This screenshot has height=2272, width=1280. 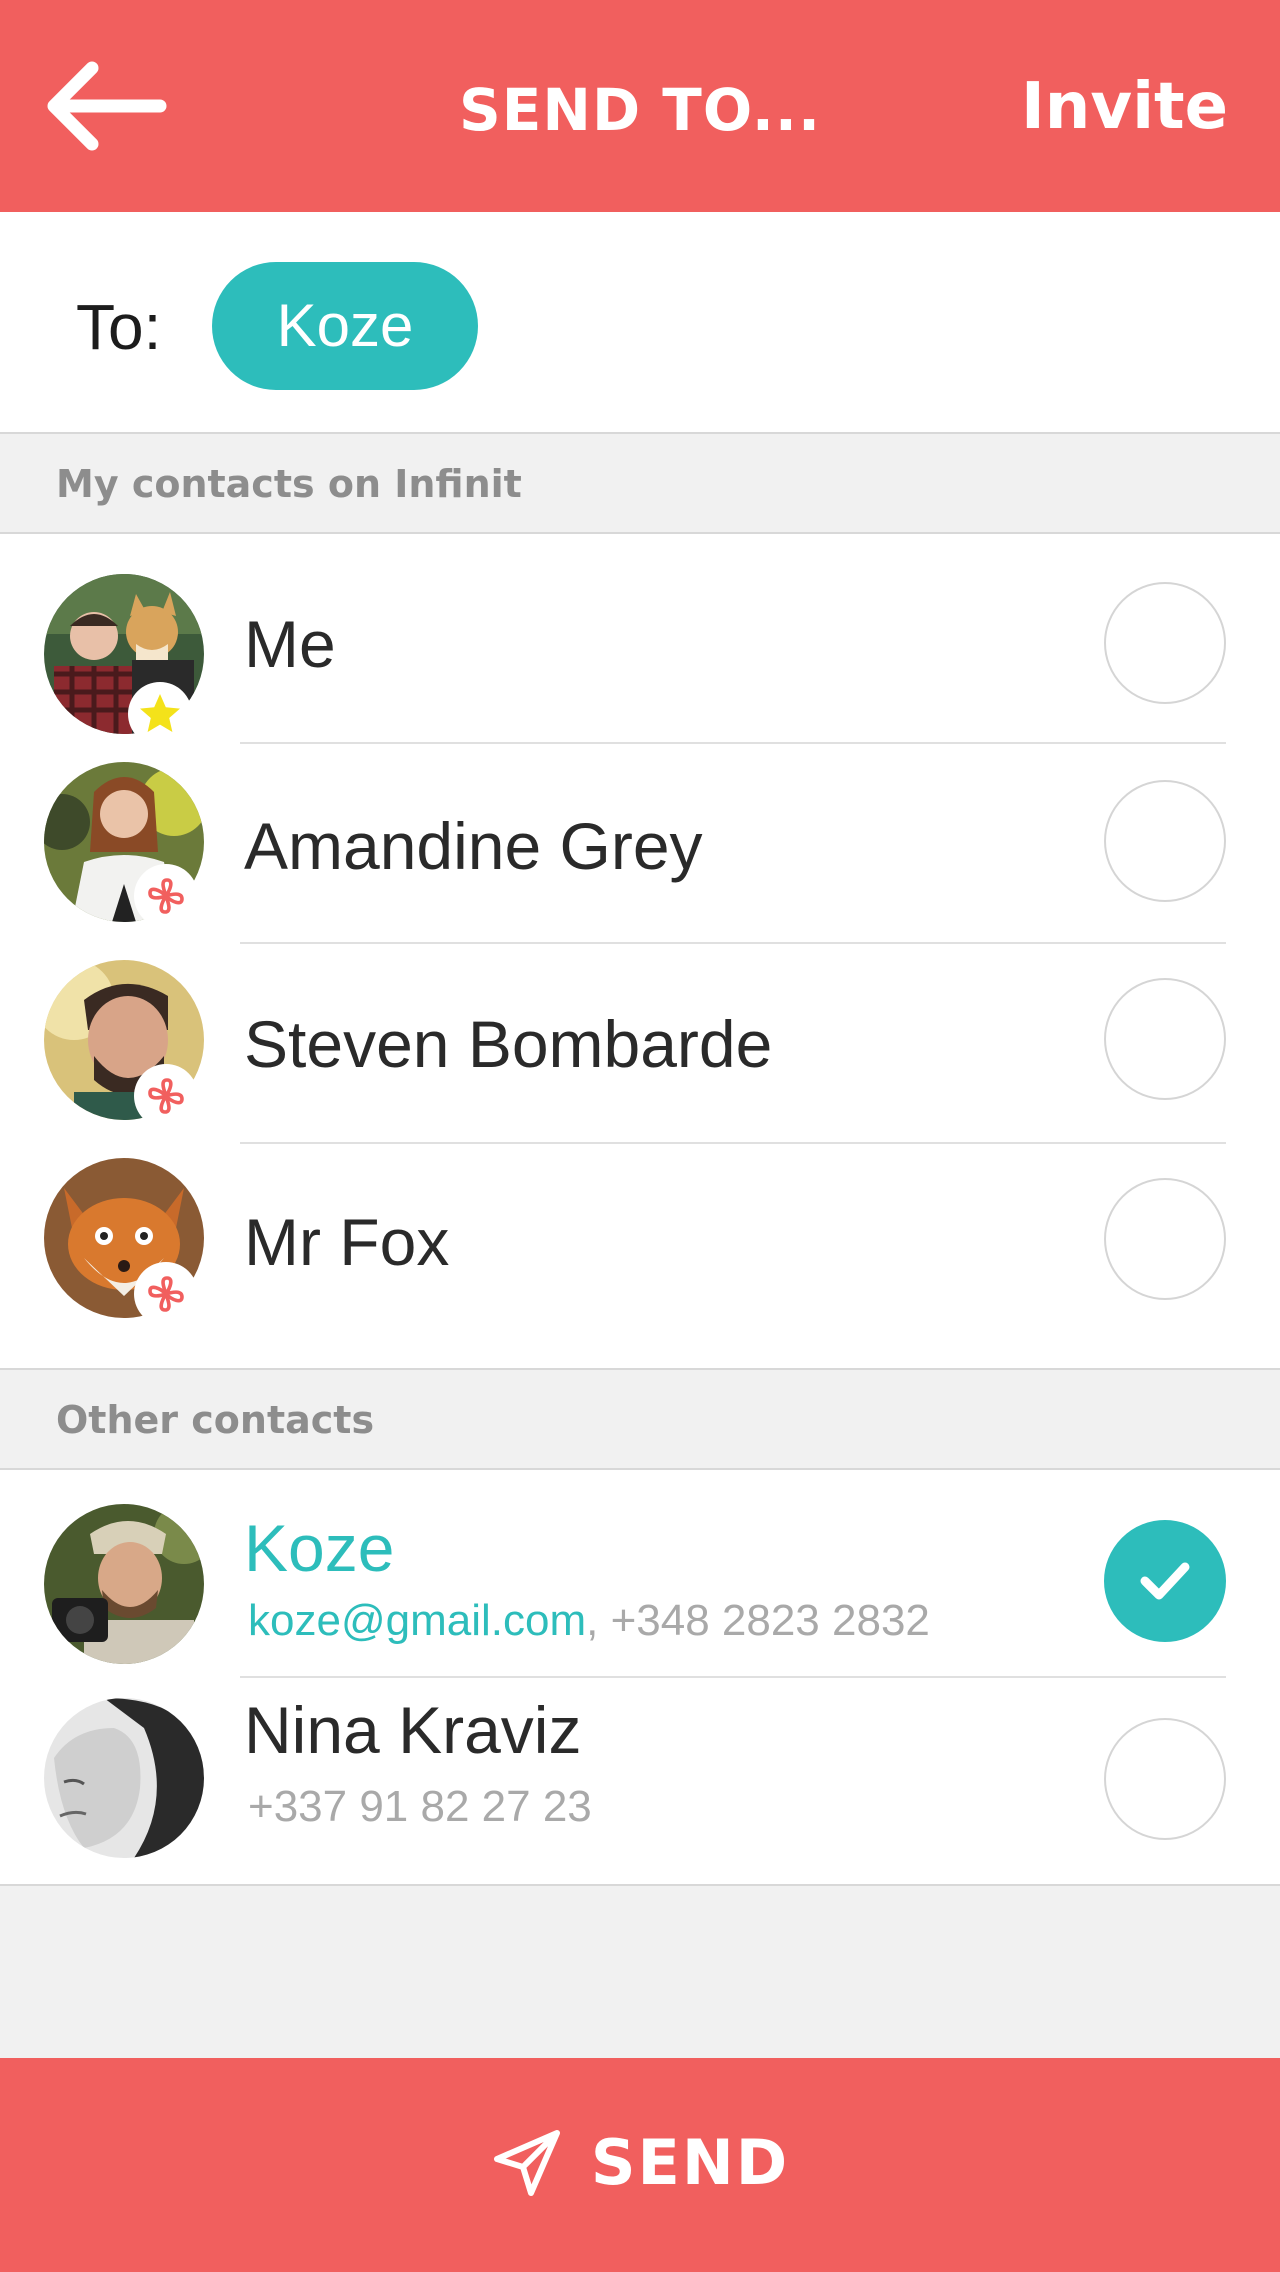 What do you see at coordinates (640, 484) in the screenshot?
I see `section-header-infinit: My contacts on Infinit` at bounding box center [640, 484].